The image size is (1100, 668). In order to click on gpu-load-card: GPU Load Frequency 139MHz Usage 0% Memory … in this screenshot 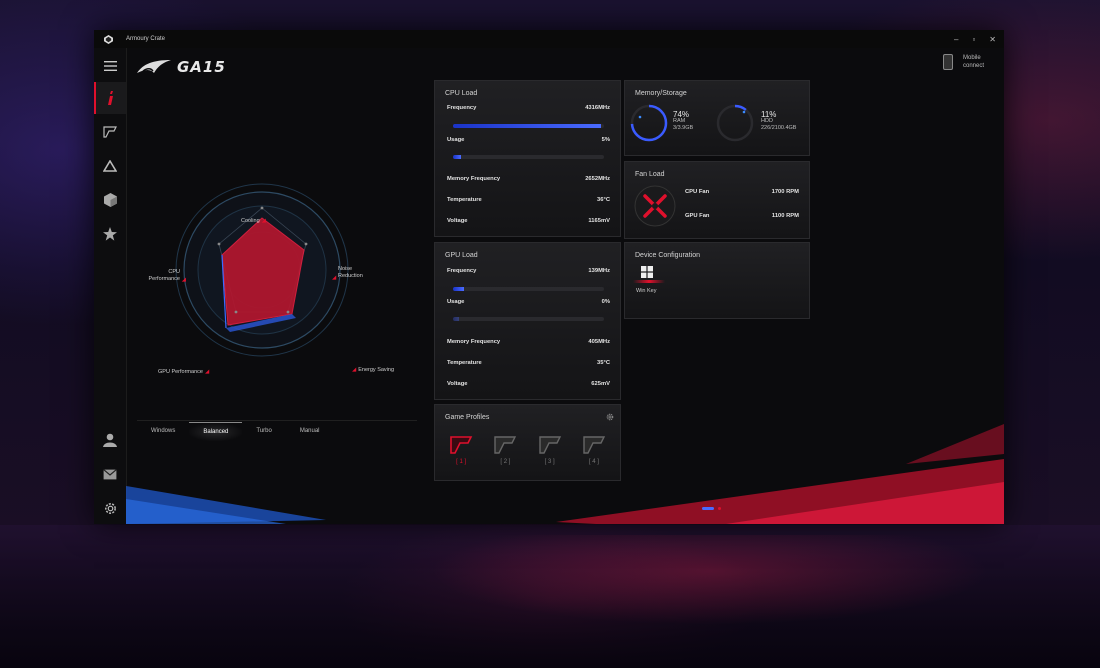, I will do `click(527, 321)`.